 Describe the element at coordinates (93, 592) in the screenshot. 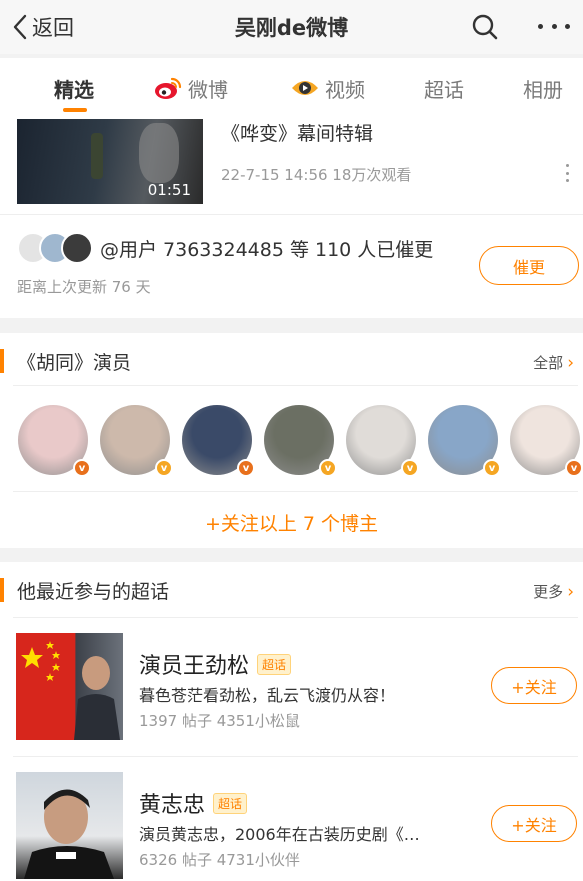

I see `section-title: 他最近参与的超话` at that location.